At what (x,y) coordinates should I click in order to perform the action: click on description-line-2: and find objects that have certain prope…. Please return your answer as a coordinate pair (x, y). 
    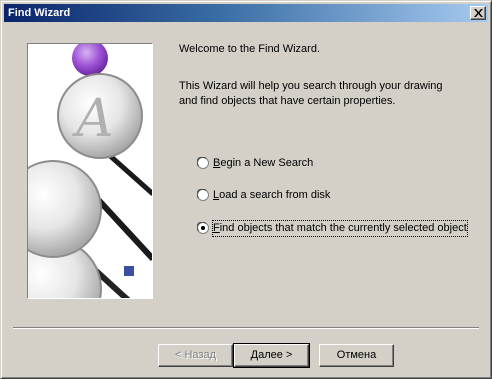
    Looking at the image, I should click on (287, 101).